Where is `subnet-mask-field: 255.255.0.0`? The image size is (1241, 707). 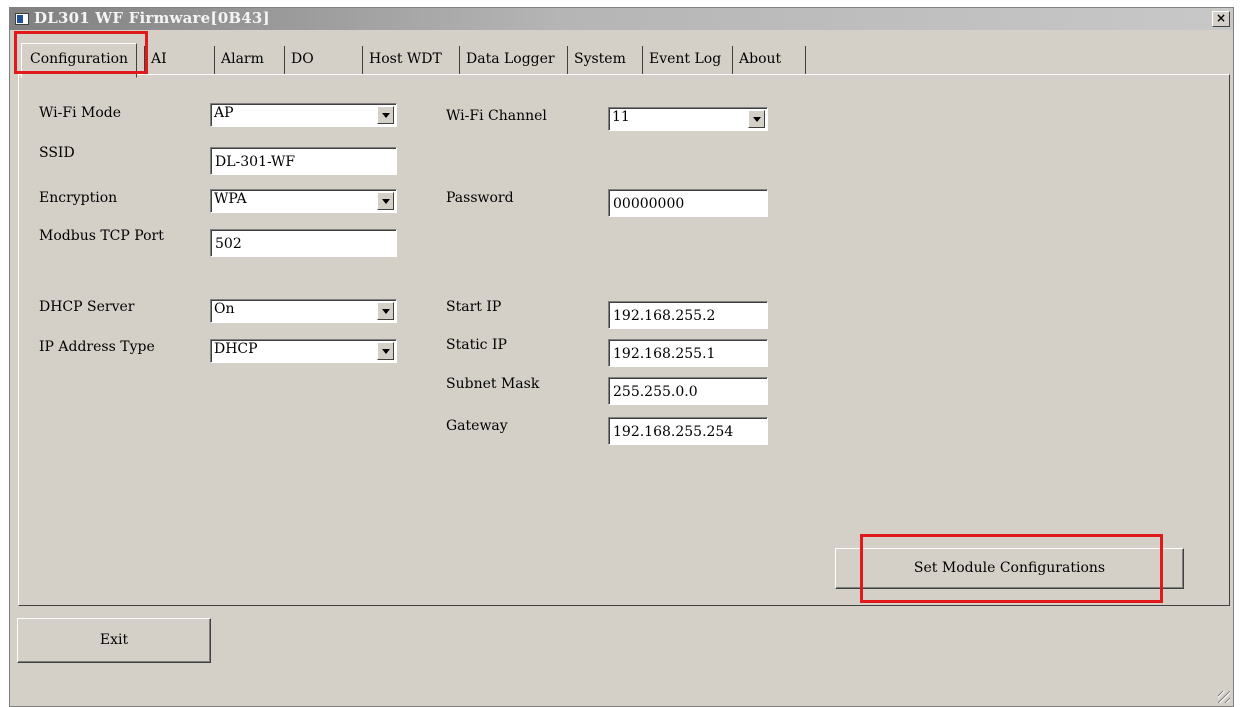 subnet-mask-field: 255.255.0.0 is located at coordinates (688, 391).